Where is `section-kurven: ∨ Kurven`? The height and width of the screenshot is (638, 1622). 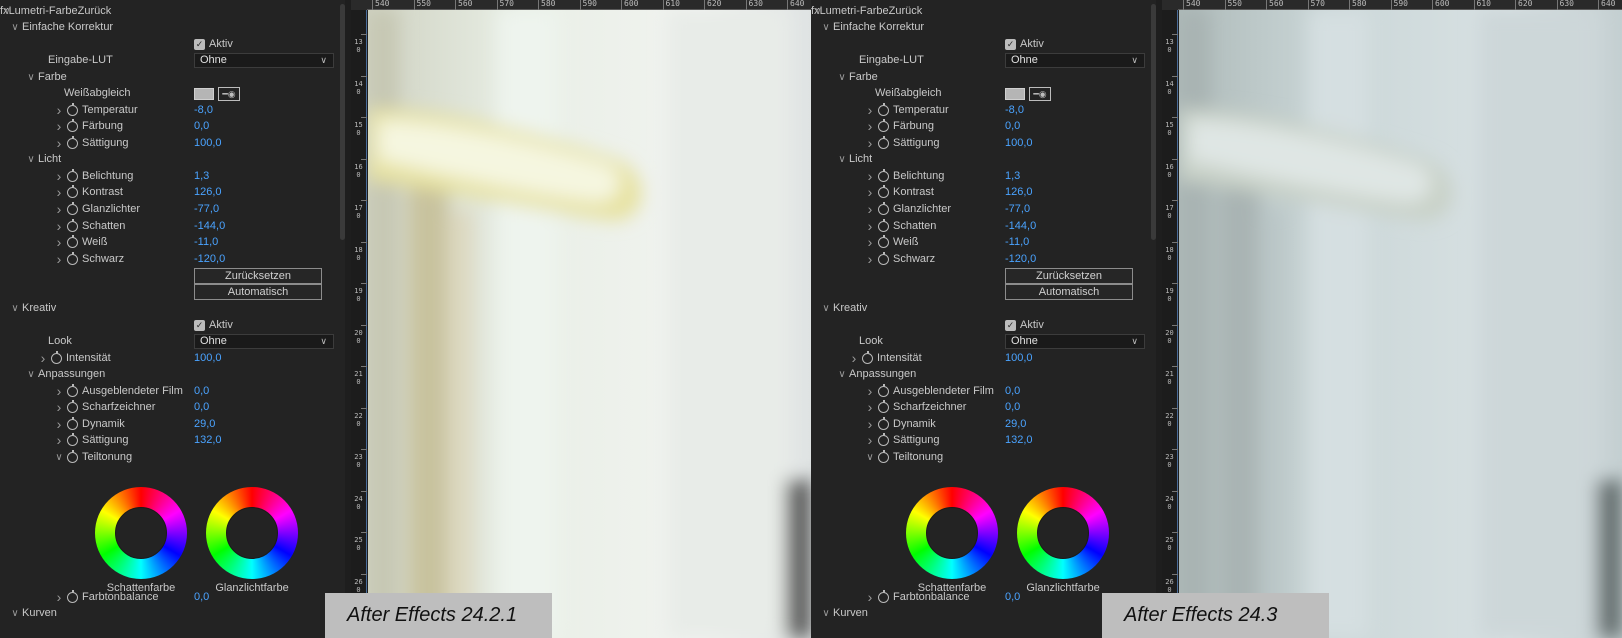
section-kurven: ∨ Kurven is located at coordinates (170, 613).